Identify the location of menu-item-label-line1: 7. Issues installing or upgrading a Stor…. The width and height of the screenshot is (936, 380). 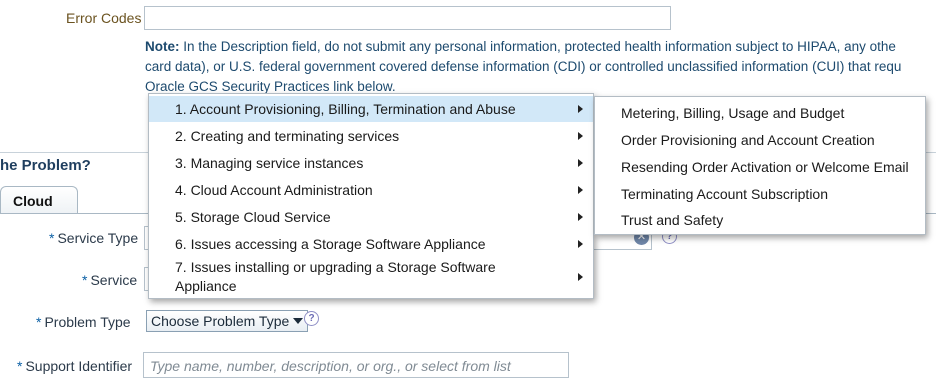
(335, 267).